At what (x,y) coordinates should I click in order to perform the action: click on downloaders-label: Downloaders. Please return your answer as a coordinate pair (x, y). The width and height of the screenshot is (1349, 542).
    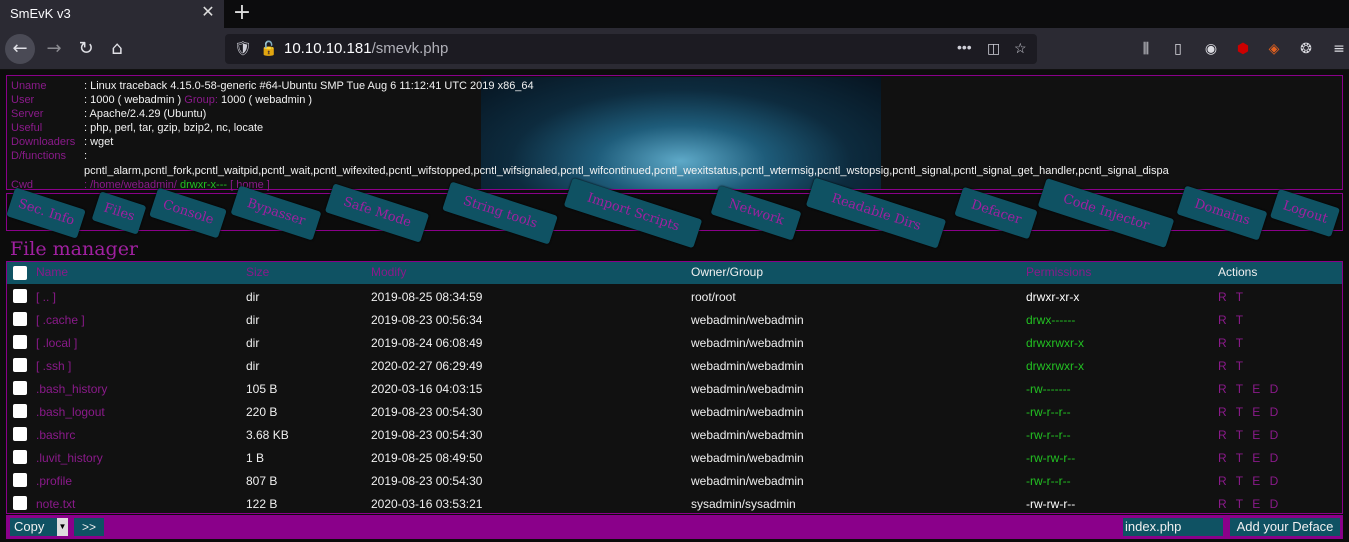
    Looking at the image, I should click on (43, 142).